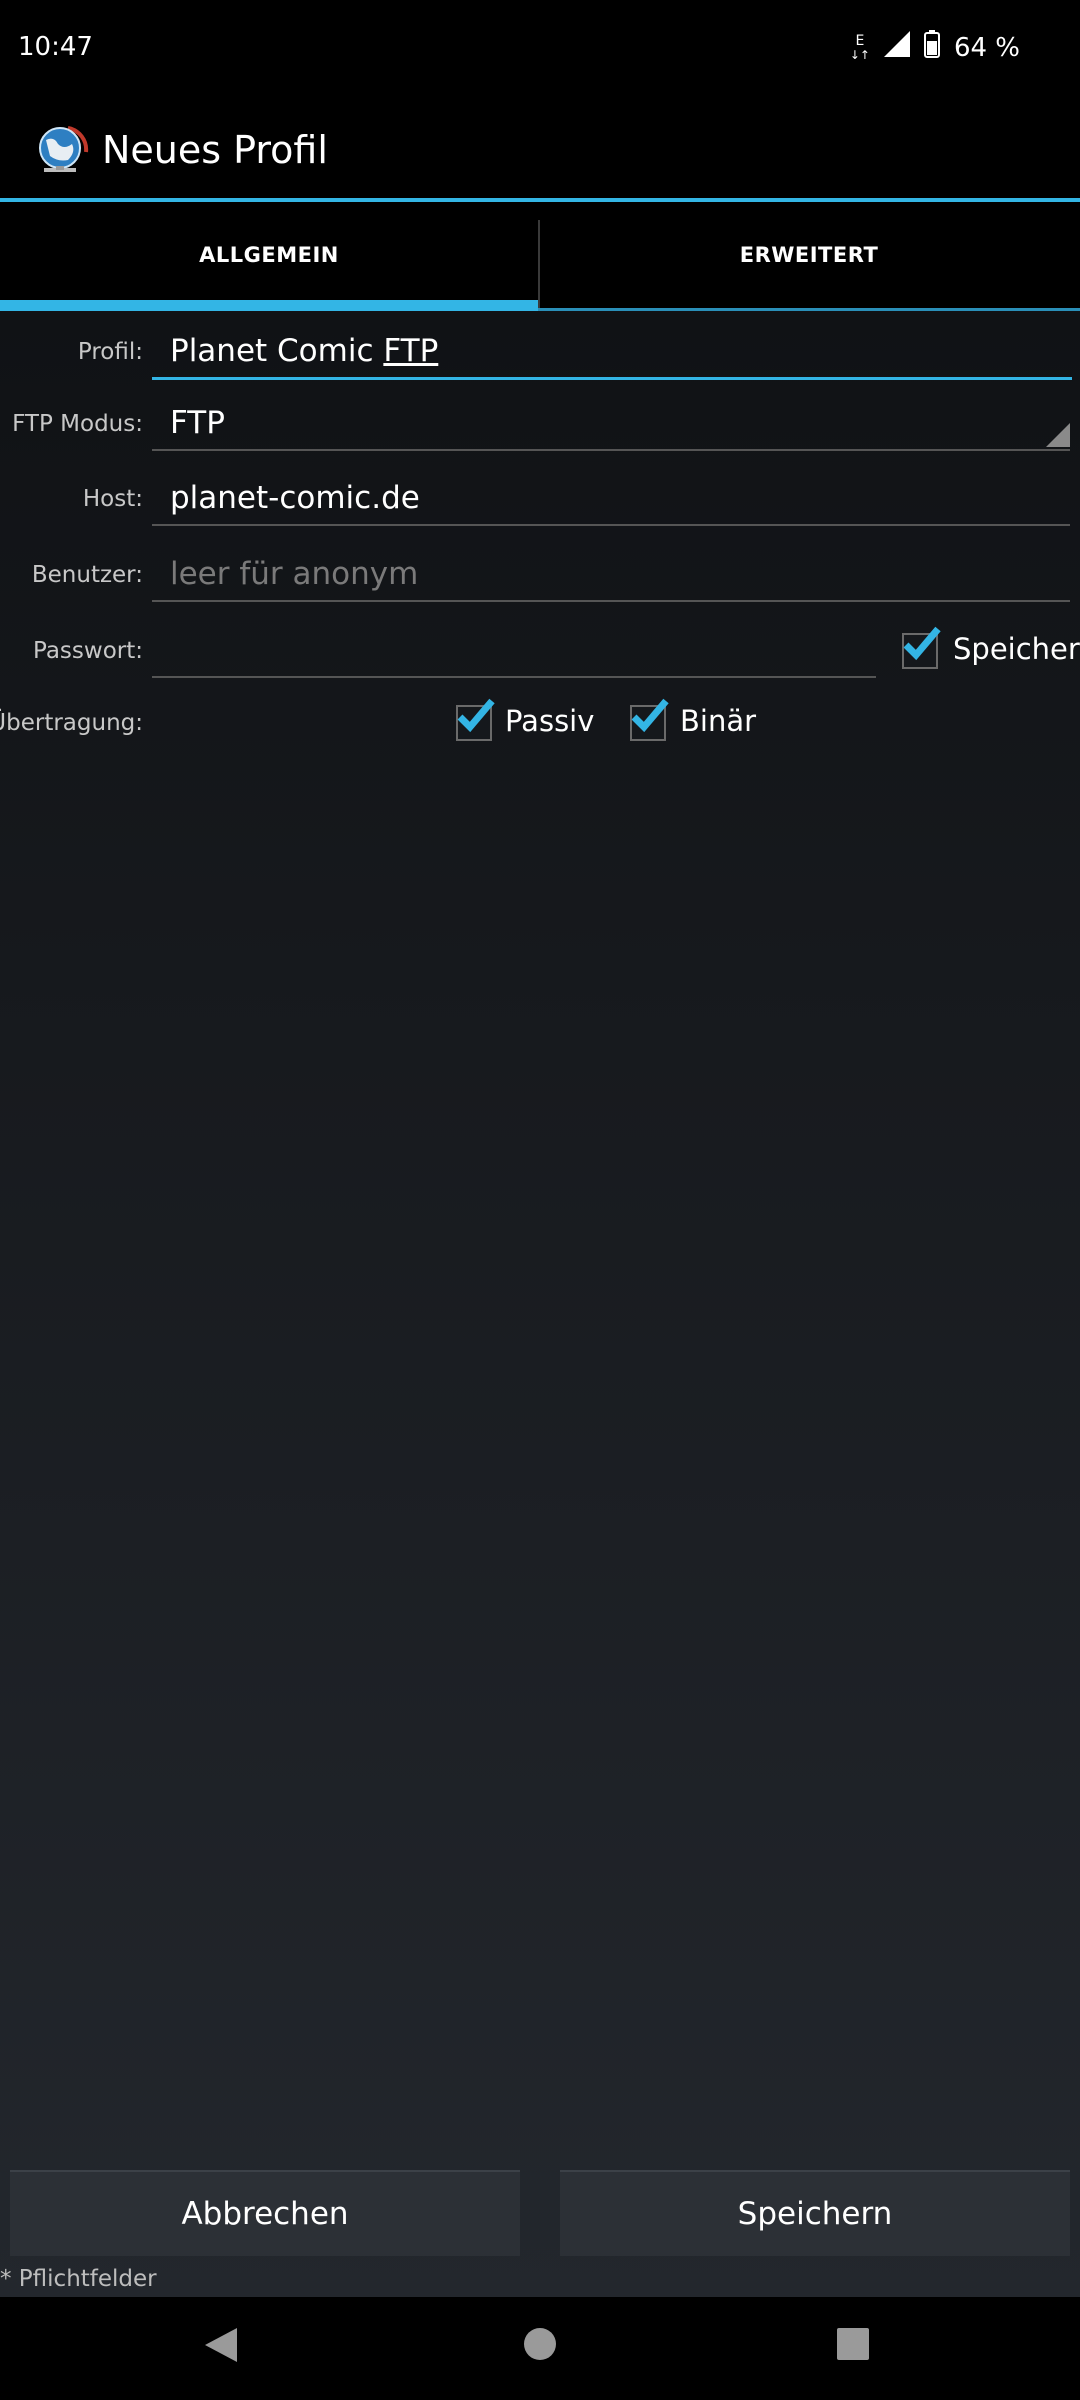 This screenshot has width=1080, height=2400. Describe the element at coordinates (411, 351) in the screenshot. I see `profil-value-underlined: FTP` at that location.